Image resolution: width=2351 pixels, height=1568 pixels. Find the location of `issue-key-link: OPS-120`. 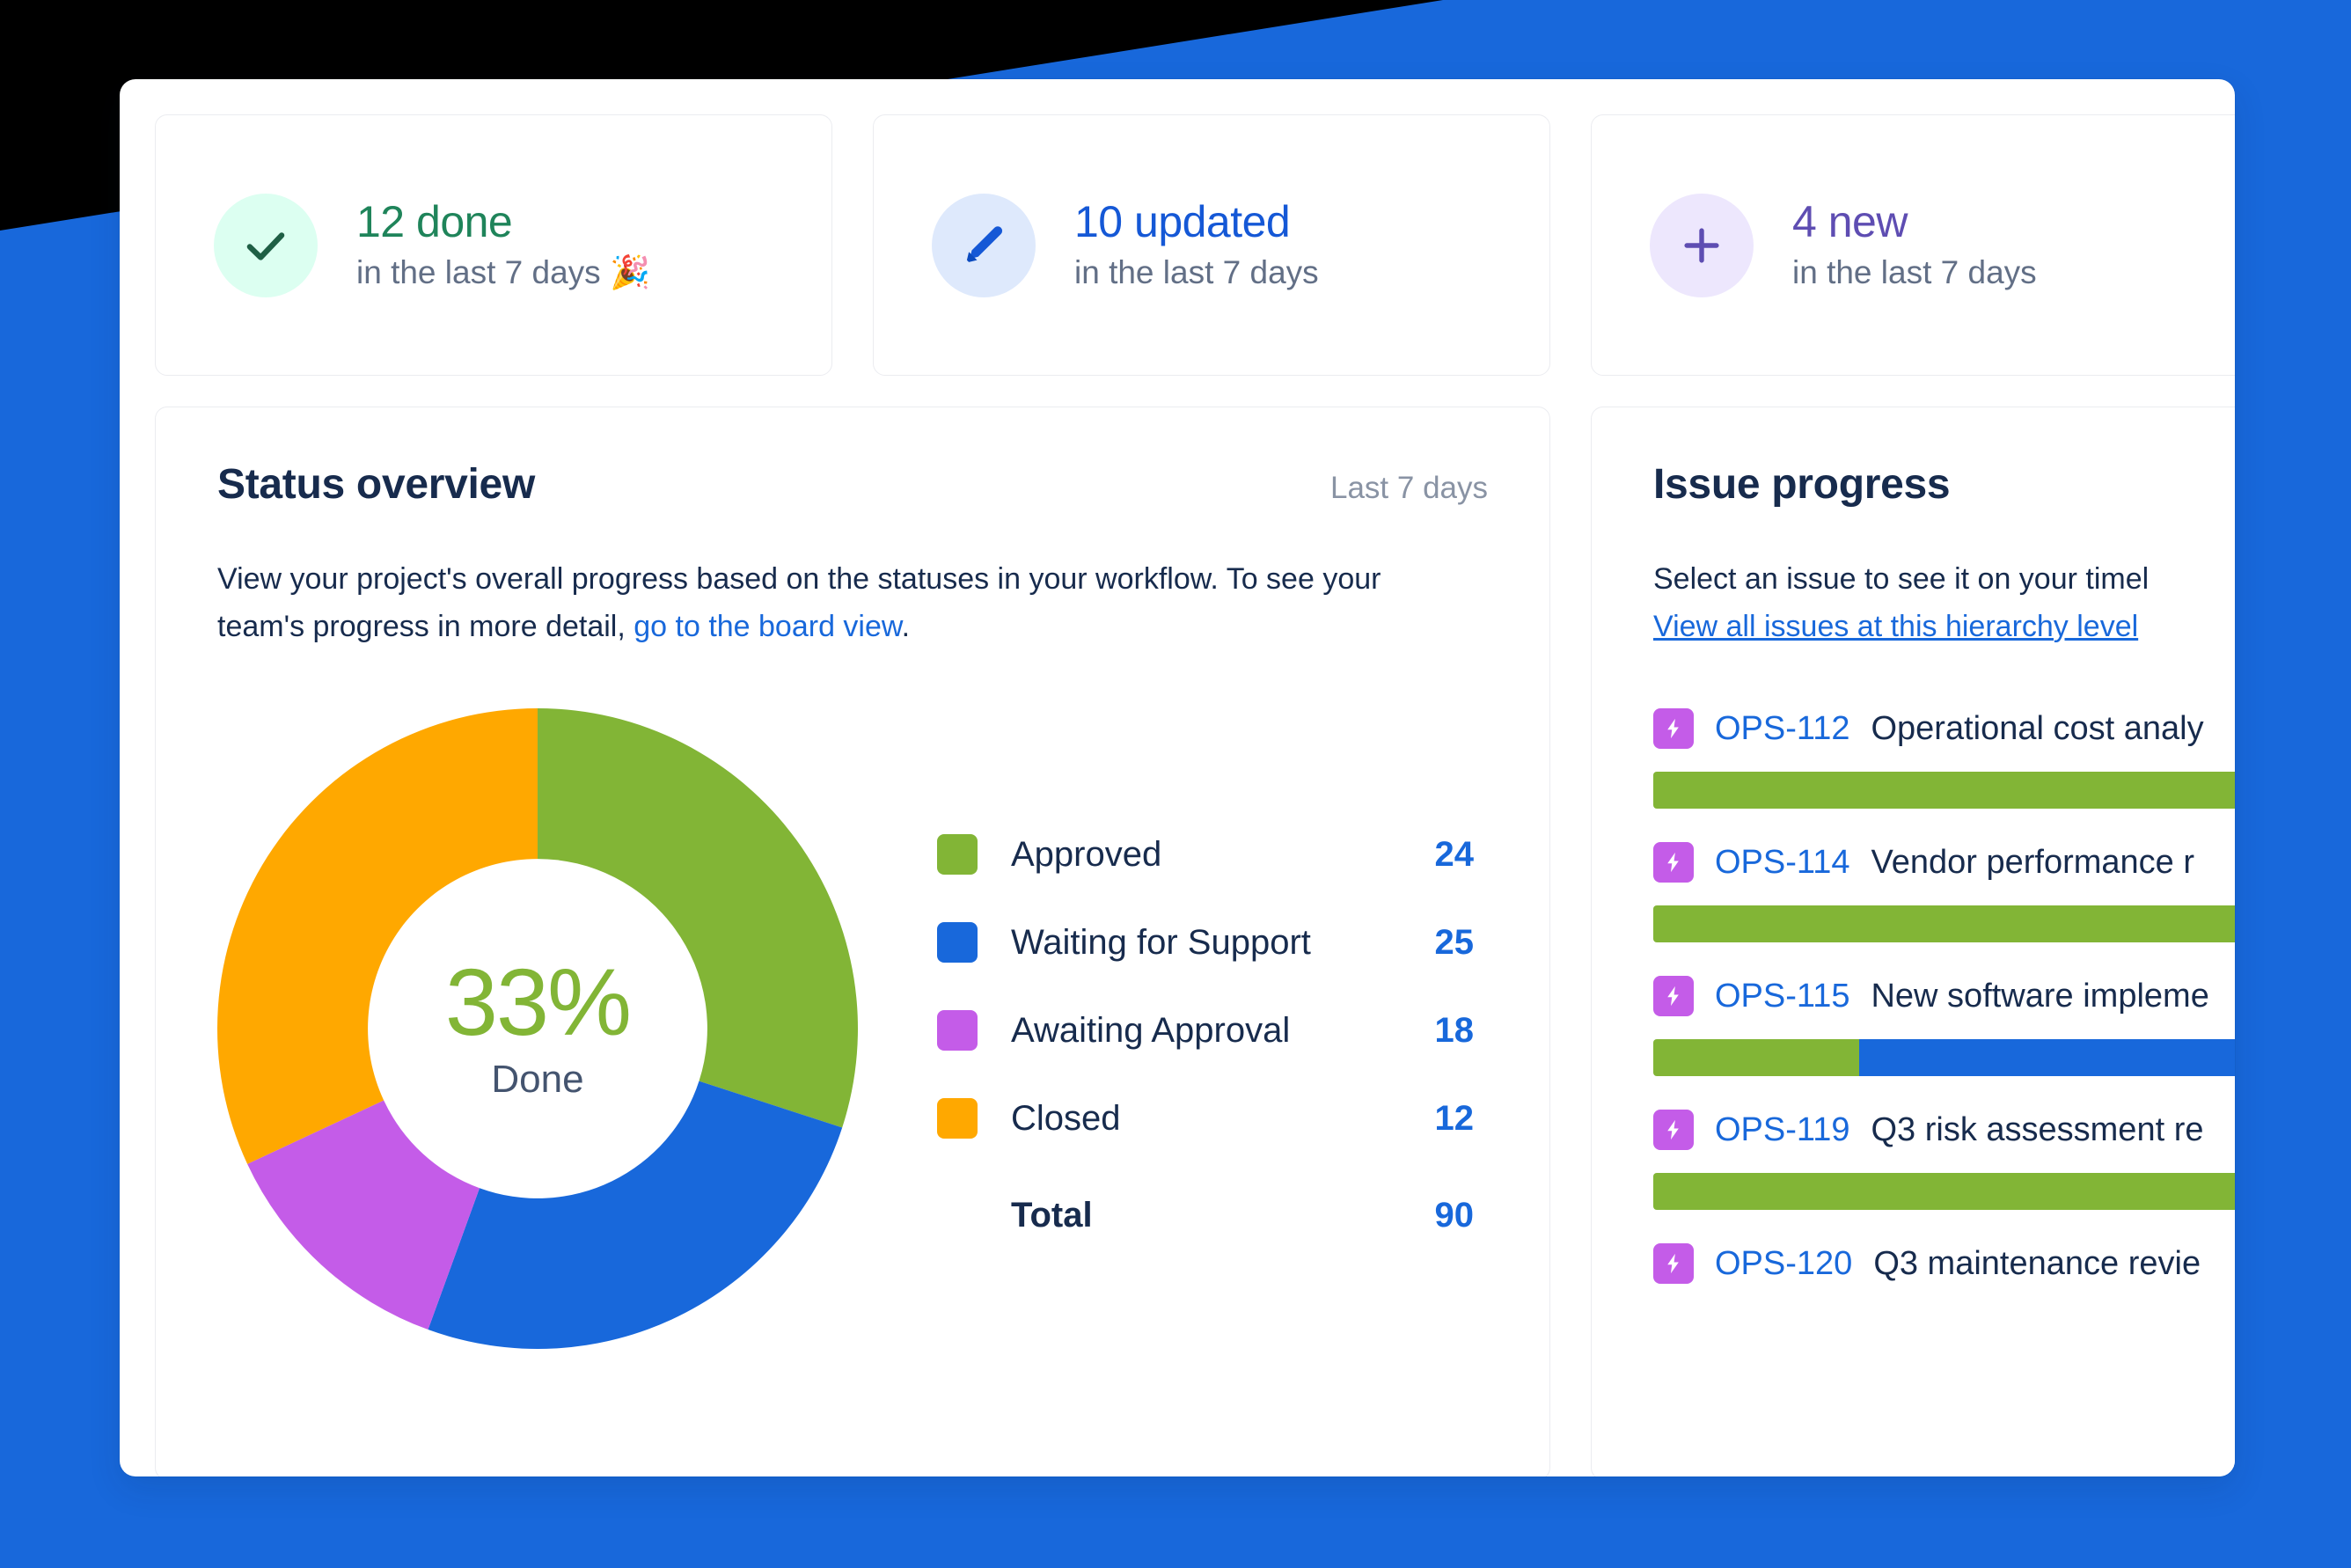

issue-key-link: OPS-120 is located at coordinates (1783, 1264).